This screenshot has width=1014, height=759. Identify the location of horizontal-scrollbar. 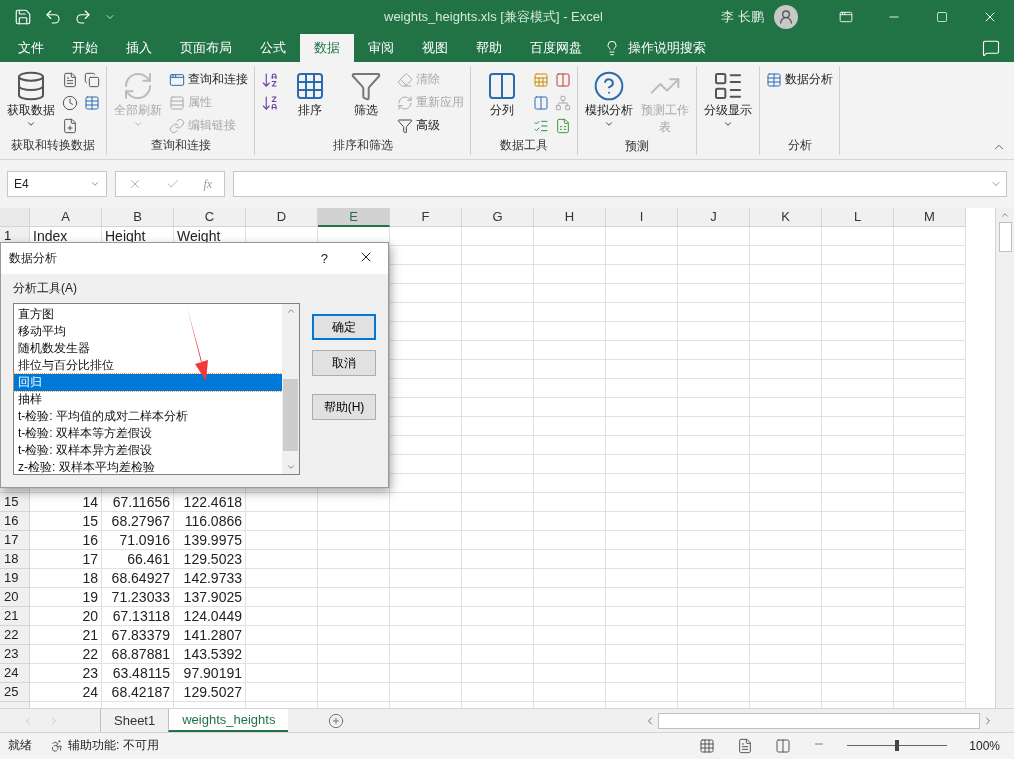
(819, 720).